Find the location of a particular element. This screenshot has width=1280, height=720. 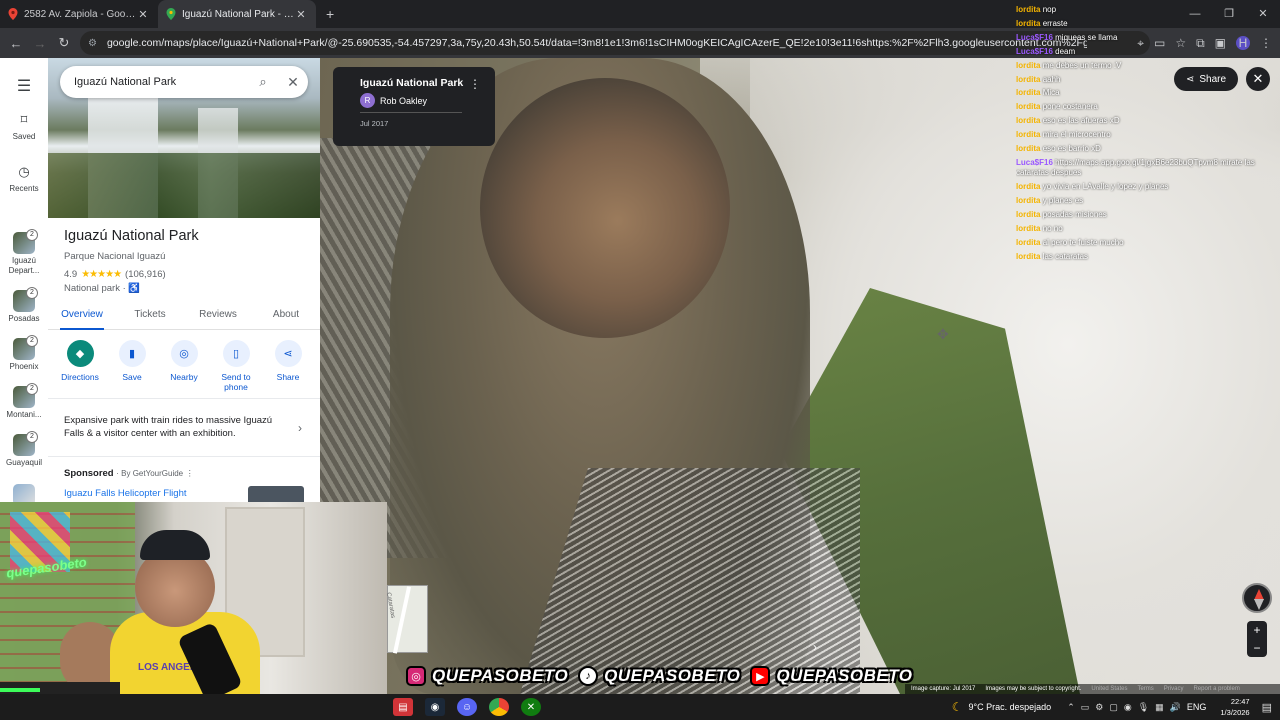

sponsored-label: Sponsored is located at coordinates (89, 473).